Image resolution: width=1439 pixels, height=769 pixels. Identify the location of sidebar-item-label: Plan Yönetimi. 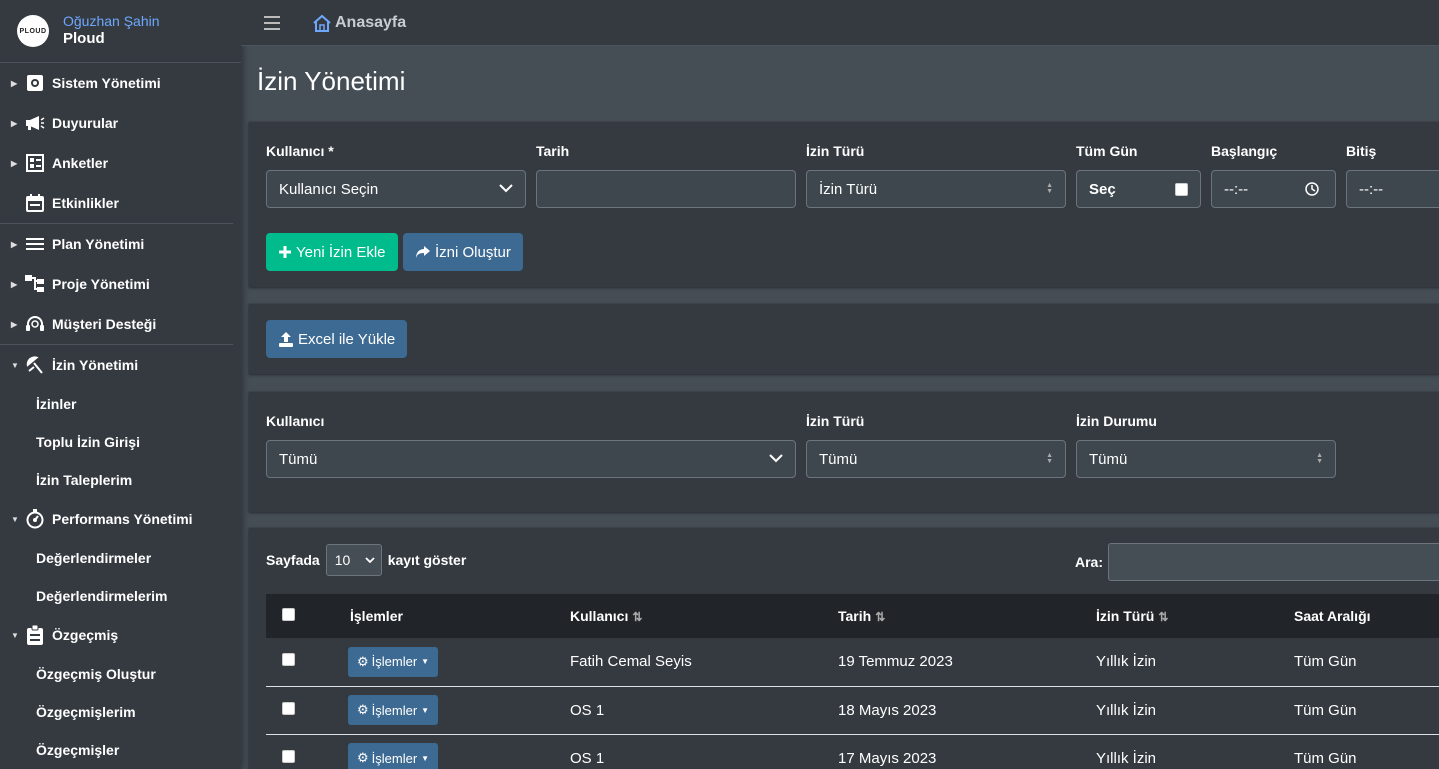
(98, 244).